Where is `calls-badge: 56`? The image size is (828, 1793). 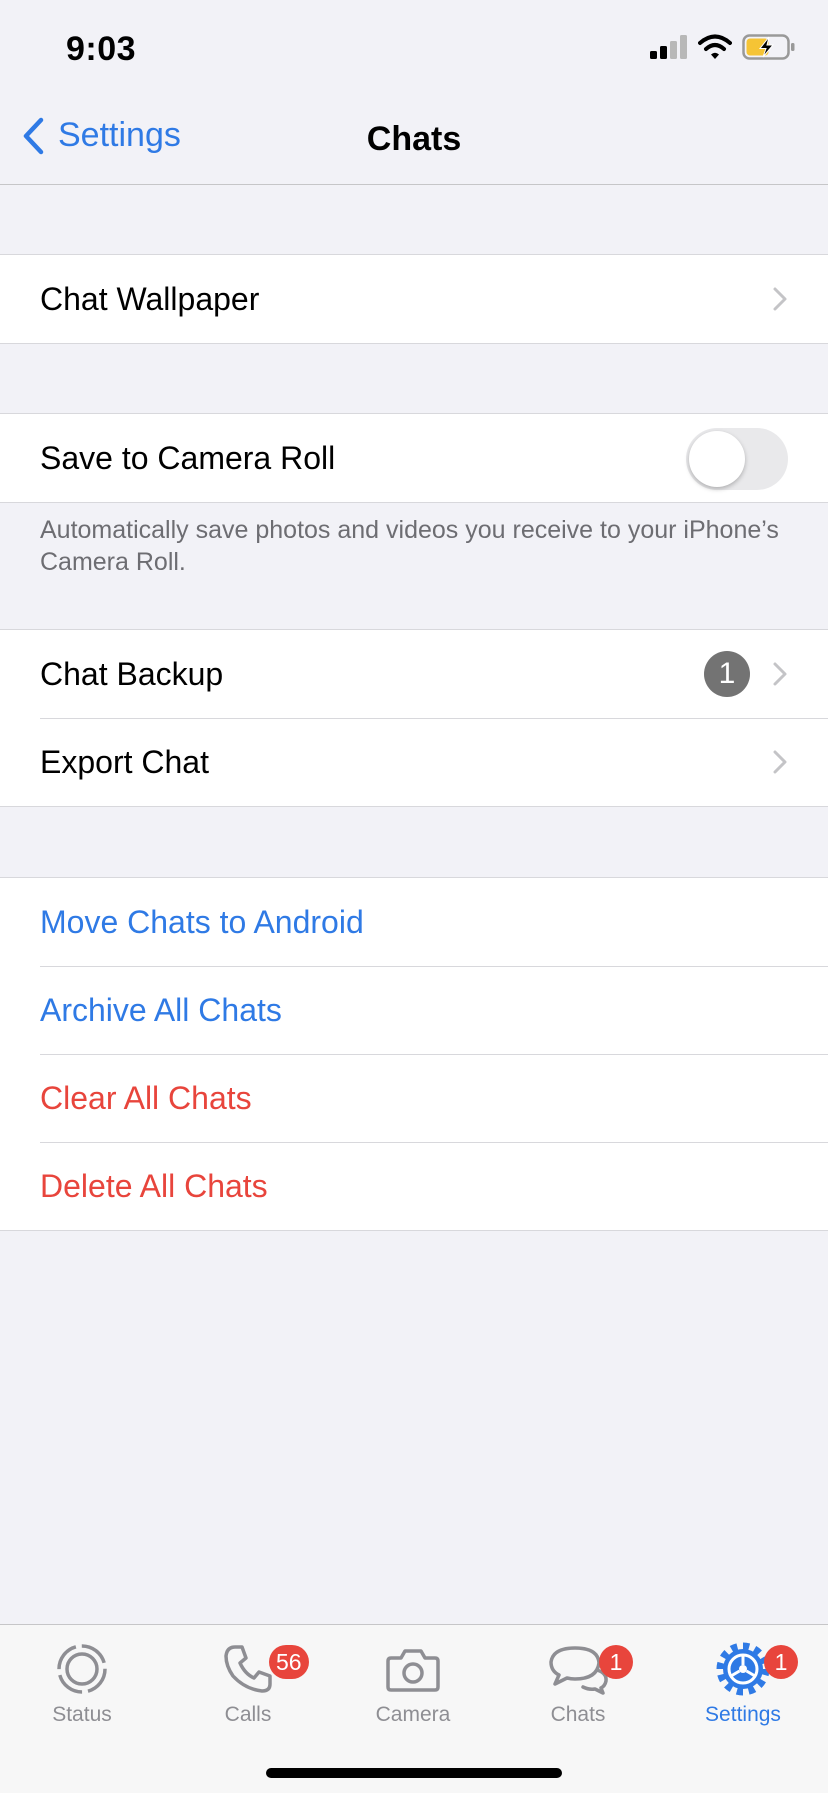
calls-badge: 56 is located at coordinates (289, 1662).